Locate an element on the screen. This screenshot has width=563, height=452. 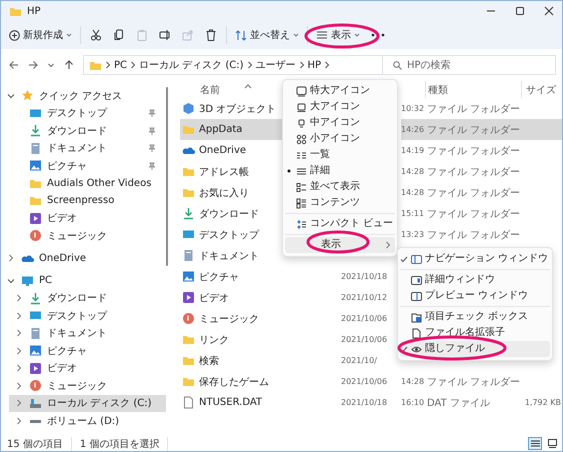
picture-icon is located at coordinates (35, 165).